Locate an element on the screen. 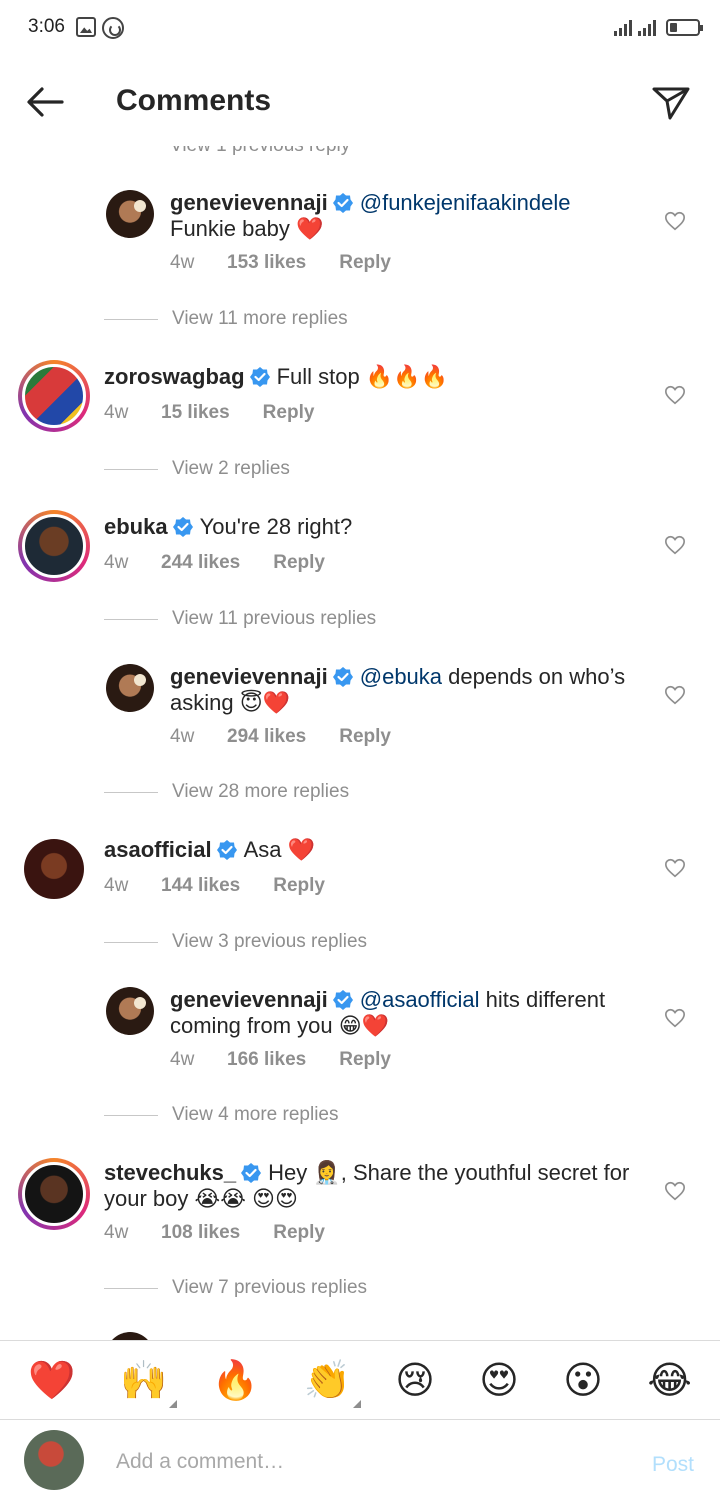 The height and width of the screenshot is (1500, 720). comment-likes: 294 likes is located at coordinates (266, 737).